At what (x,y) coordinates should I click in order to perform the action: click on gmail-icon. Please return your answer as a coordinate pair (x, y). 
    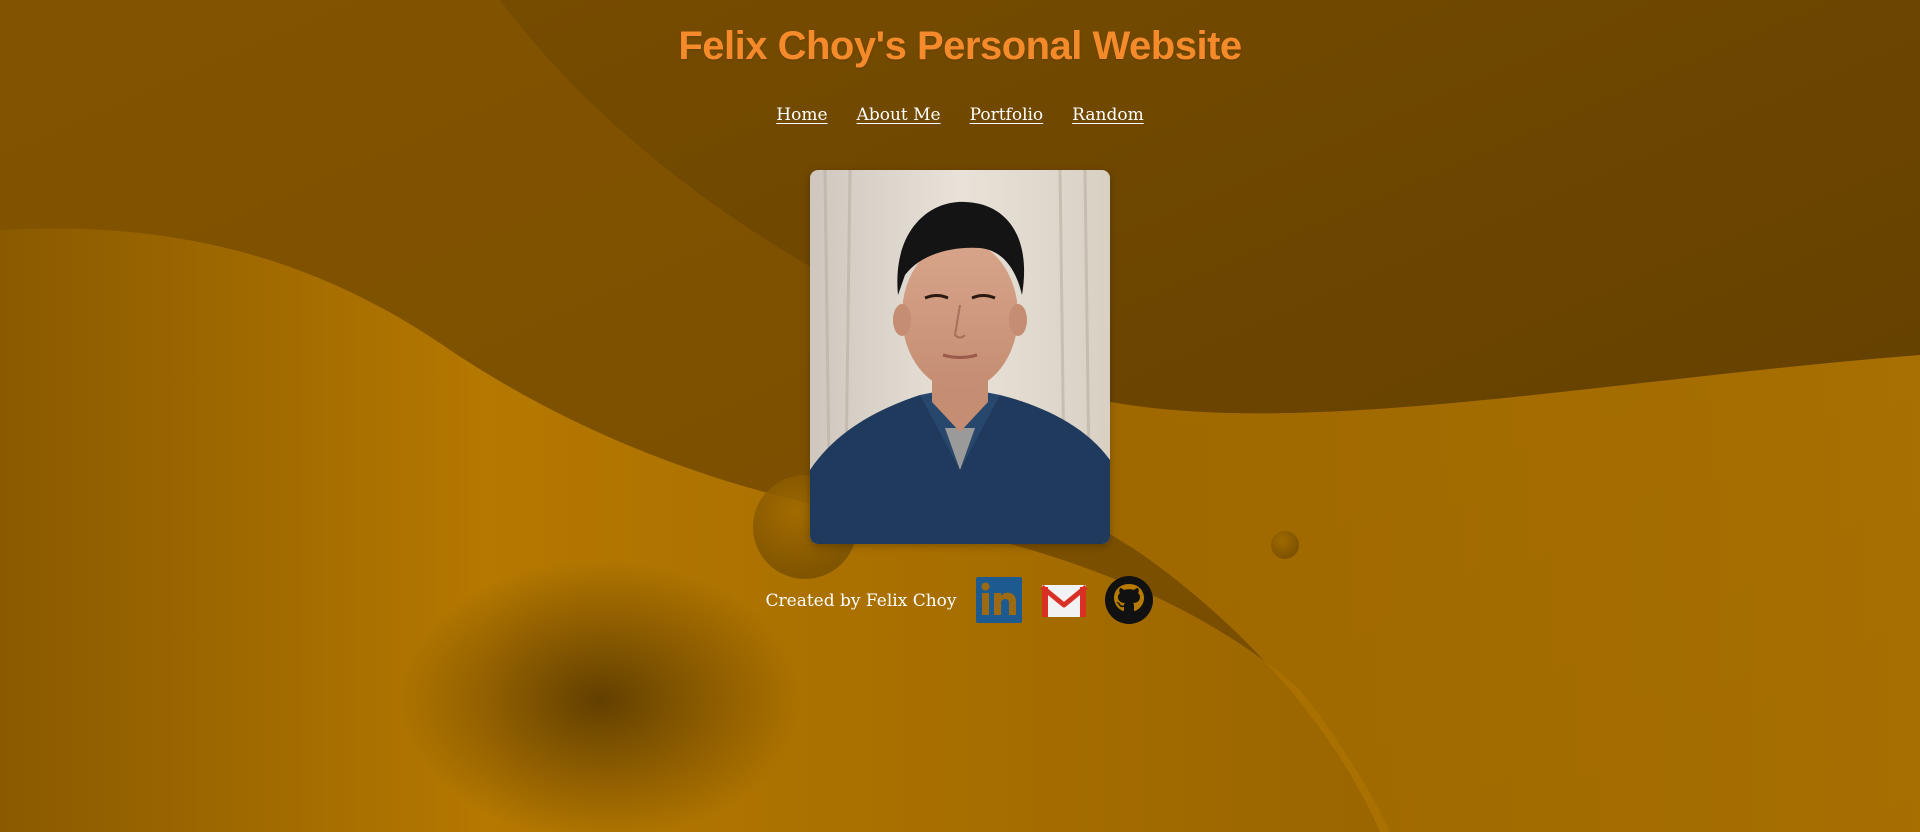
    Looking at the image, I should click on (1064, 600).